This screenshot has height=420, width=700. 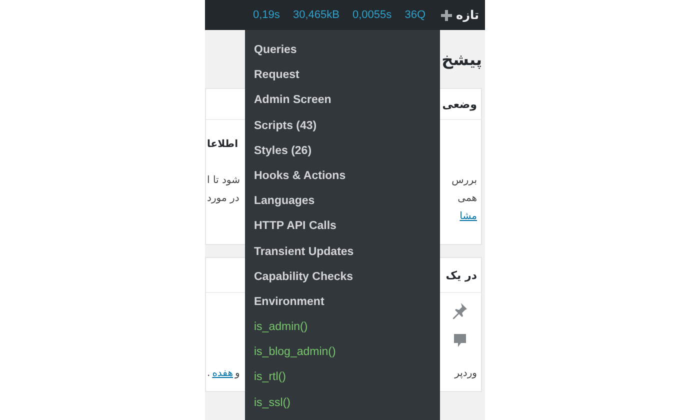 I want to click on menu-item: Capability Checks, so click(x=342, y=277).